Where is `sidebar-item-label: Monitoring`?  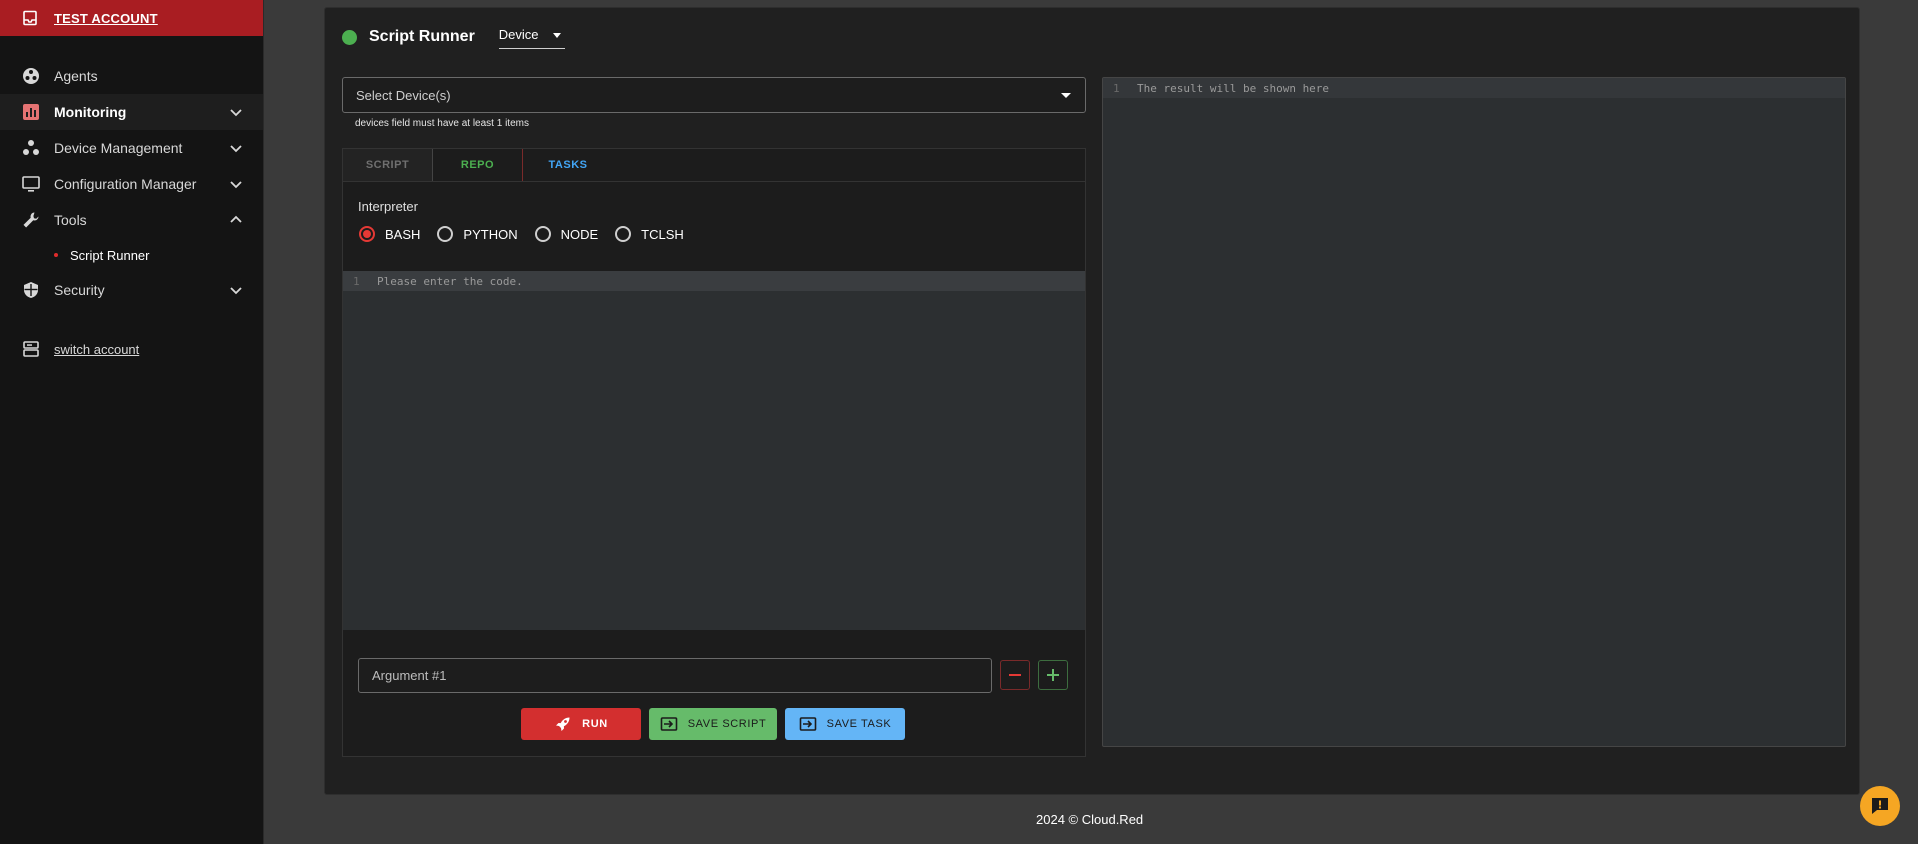 sidebar-item-label: Monitoring is located at coordinates (90, 112).